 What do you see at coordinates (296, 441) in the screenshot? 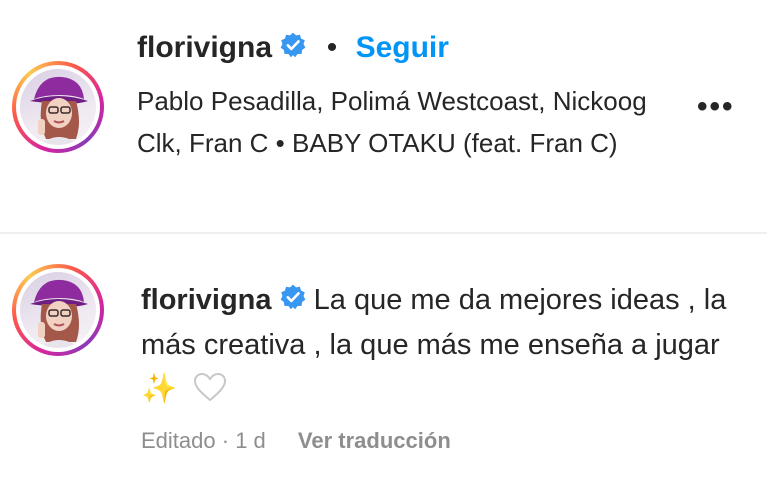
I see `comment-meta: Editado · 1 d Ver traducción` at bounding box center [296, 441].